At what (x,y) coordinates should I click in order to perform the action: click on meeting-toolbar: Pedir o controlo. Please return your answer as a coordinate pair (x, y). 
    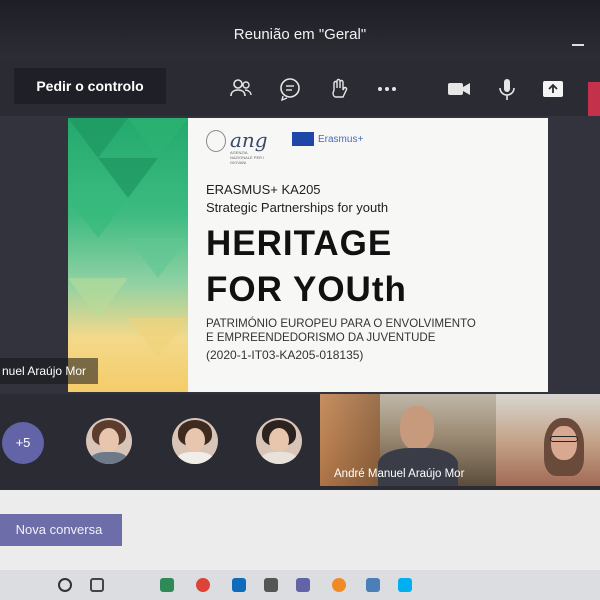
    Looking at the image, I should click on (300, 88).